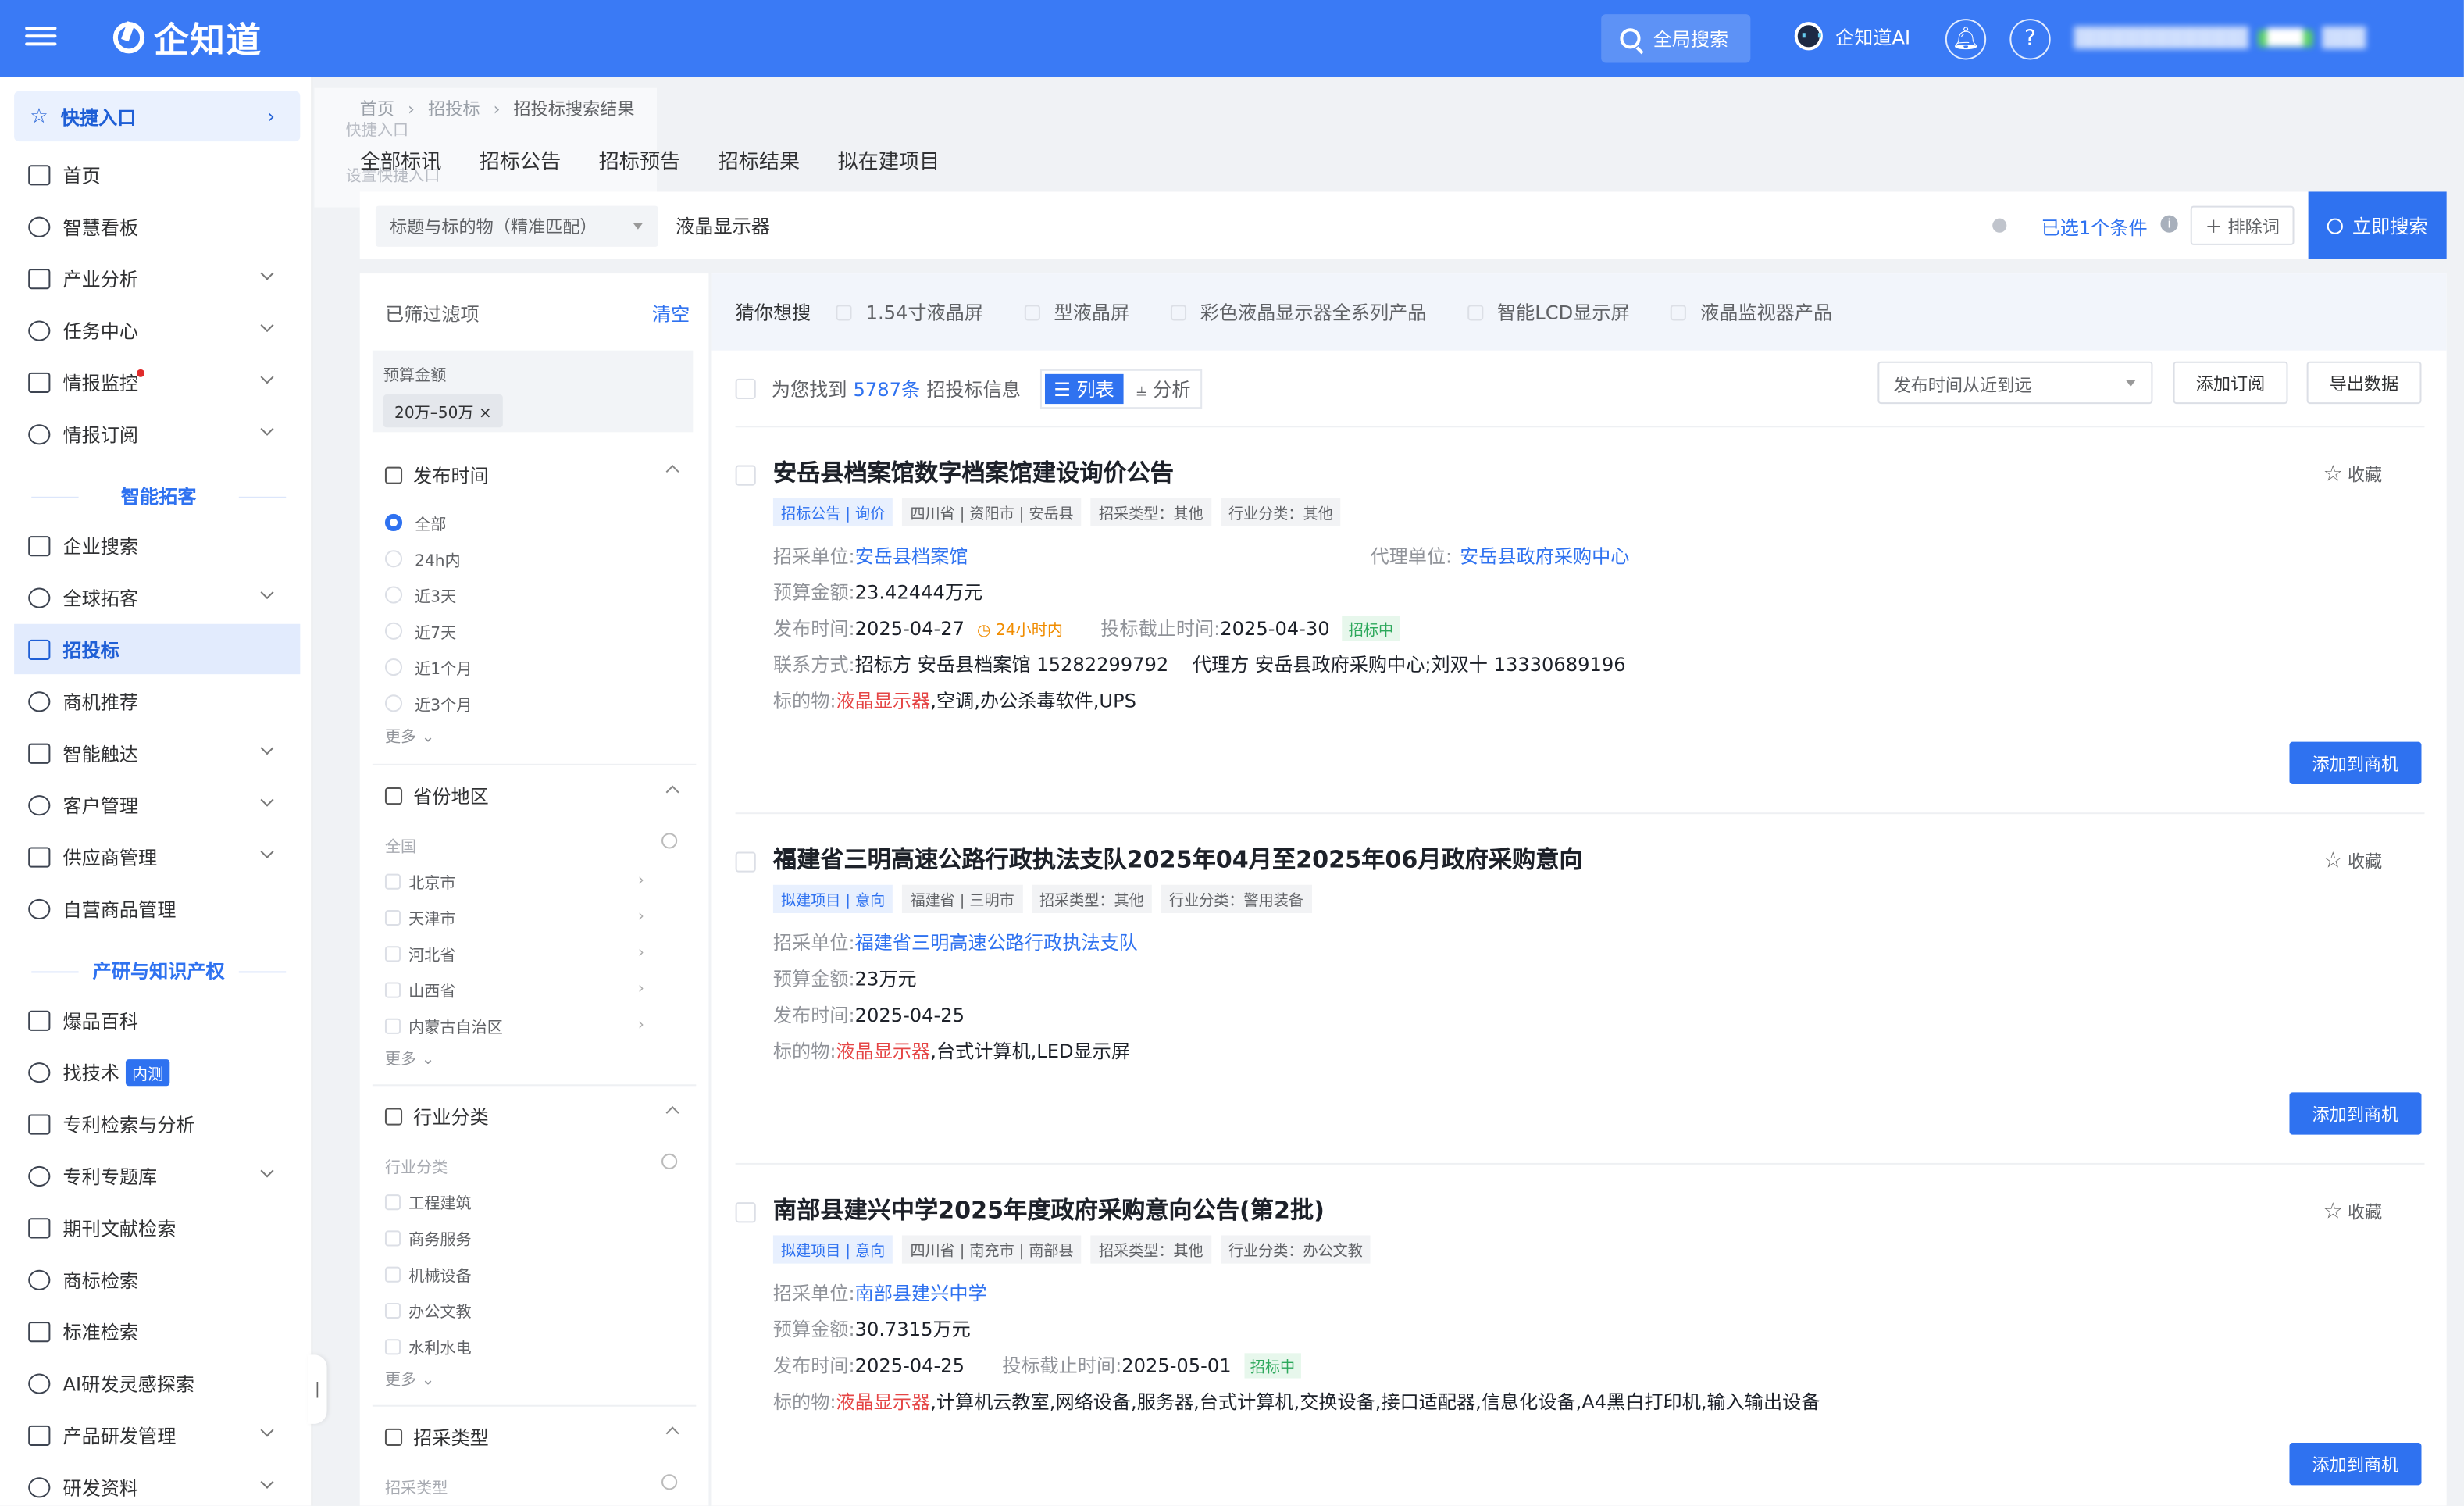 Image resolution: width=2464 pixels, height=1506 pixels. What do you see at coordinates (1548, 311) in the screenshot?
I see `suggested-item: 智能LCD显示屏` at bounding box center [1548, 311].